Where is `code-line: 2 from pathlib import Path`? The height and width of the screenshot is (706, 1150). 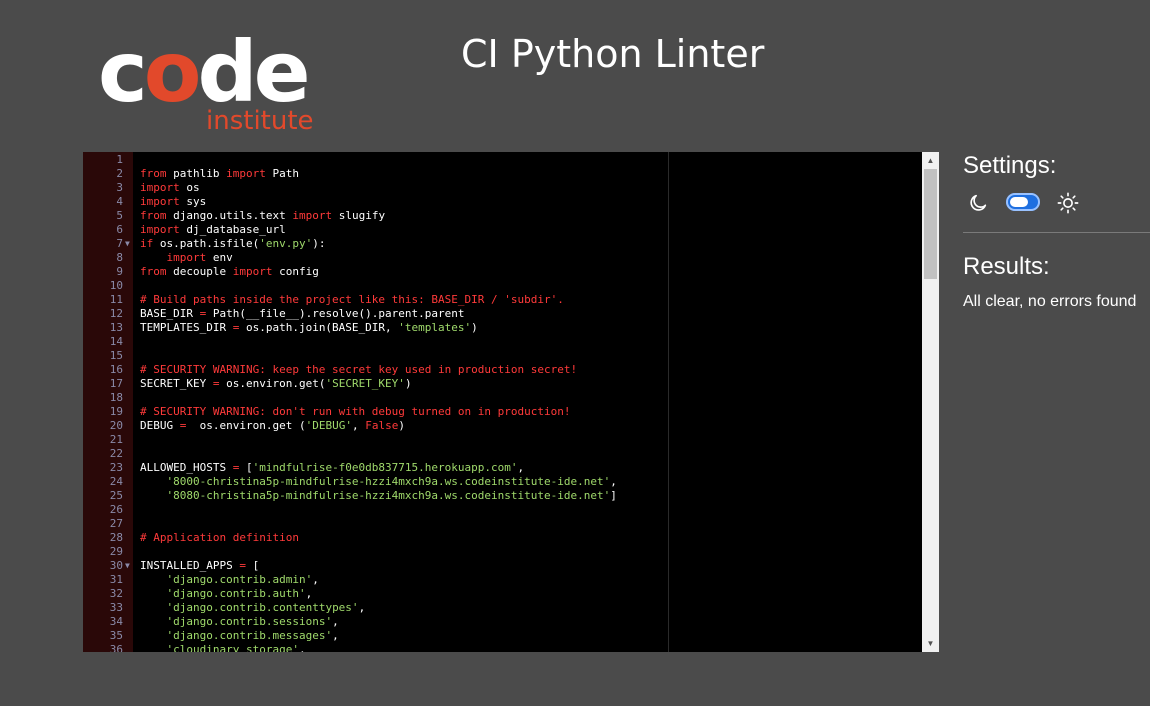
code-line: 2 from pathlib import Path is located at coordinates (502, 174).